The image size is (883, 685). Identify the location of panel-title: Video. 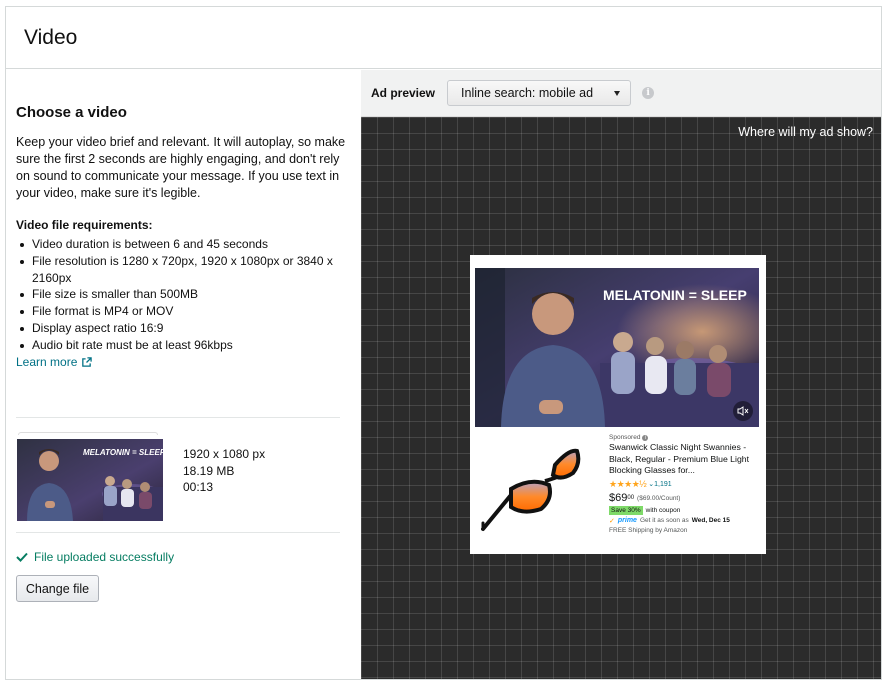
(51, 37).